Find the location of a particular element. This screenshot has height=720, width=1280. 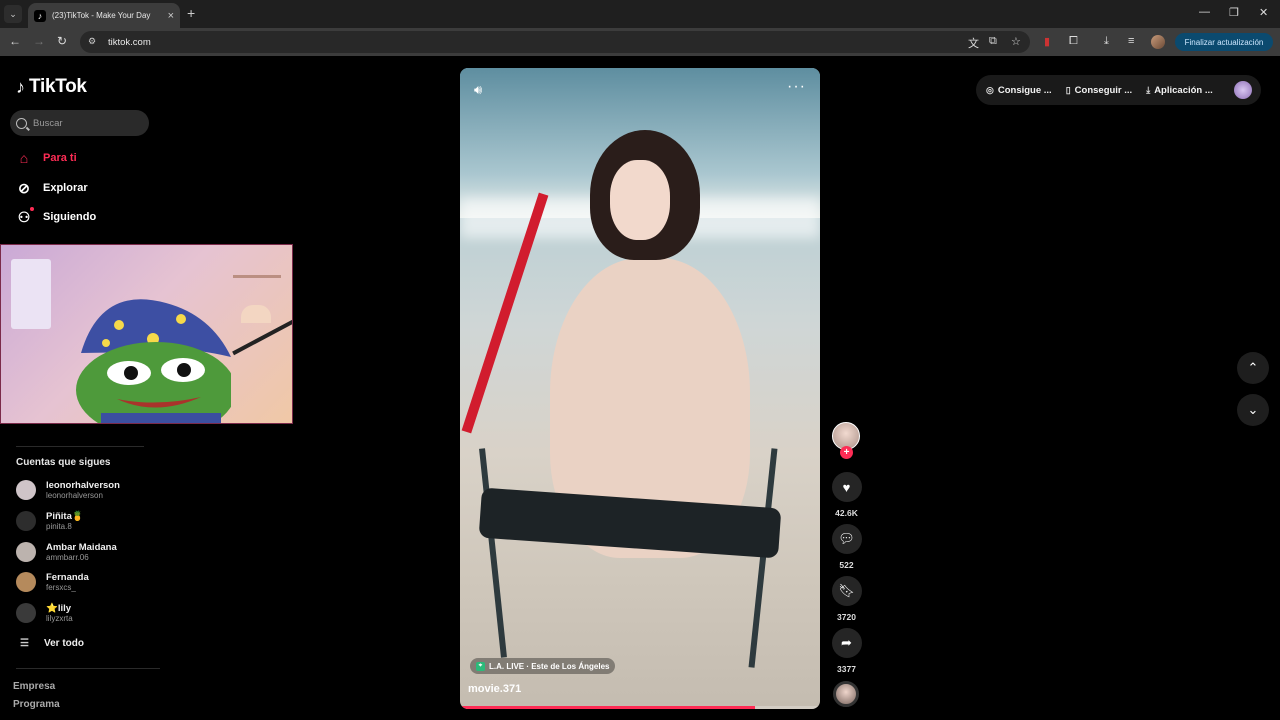

new-tab-button: + is located at coordinates (191, 13).